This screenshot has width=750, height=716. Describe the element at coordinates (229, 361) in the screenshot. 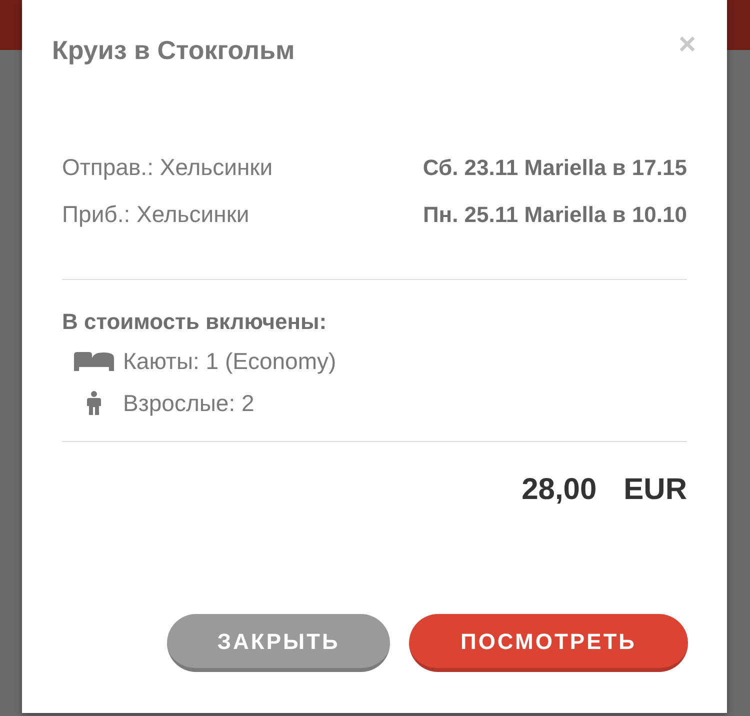

I see `included-item-text: Каюты: 1 (Economy)` at that location.